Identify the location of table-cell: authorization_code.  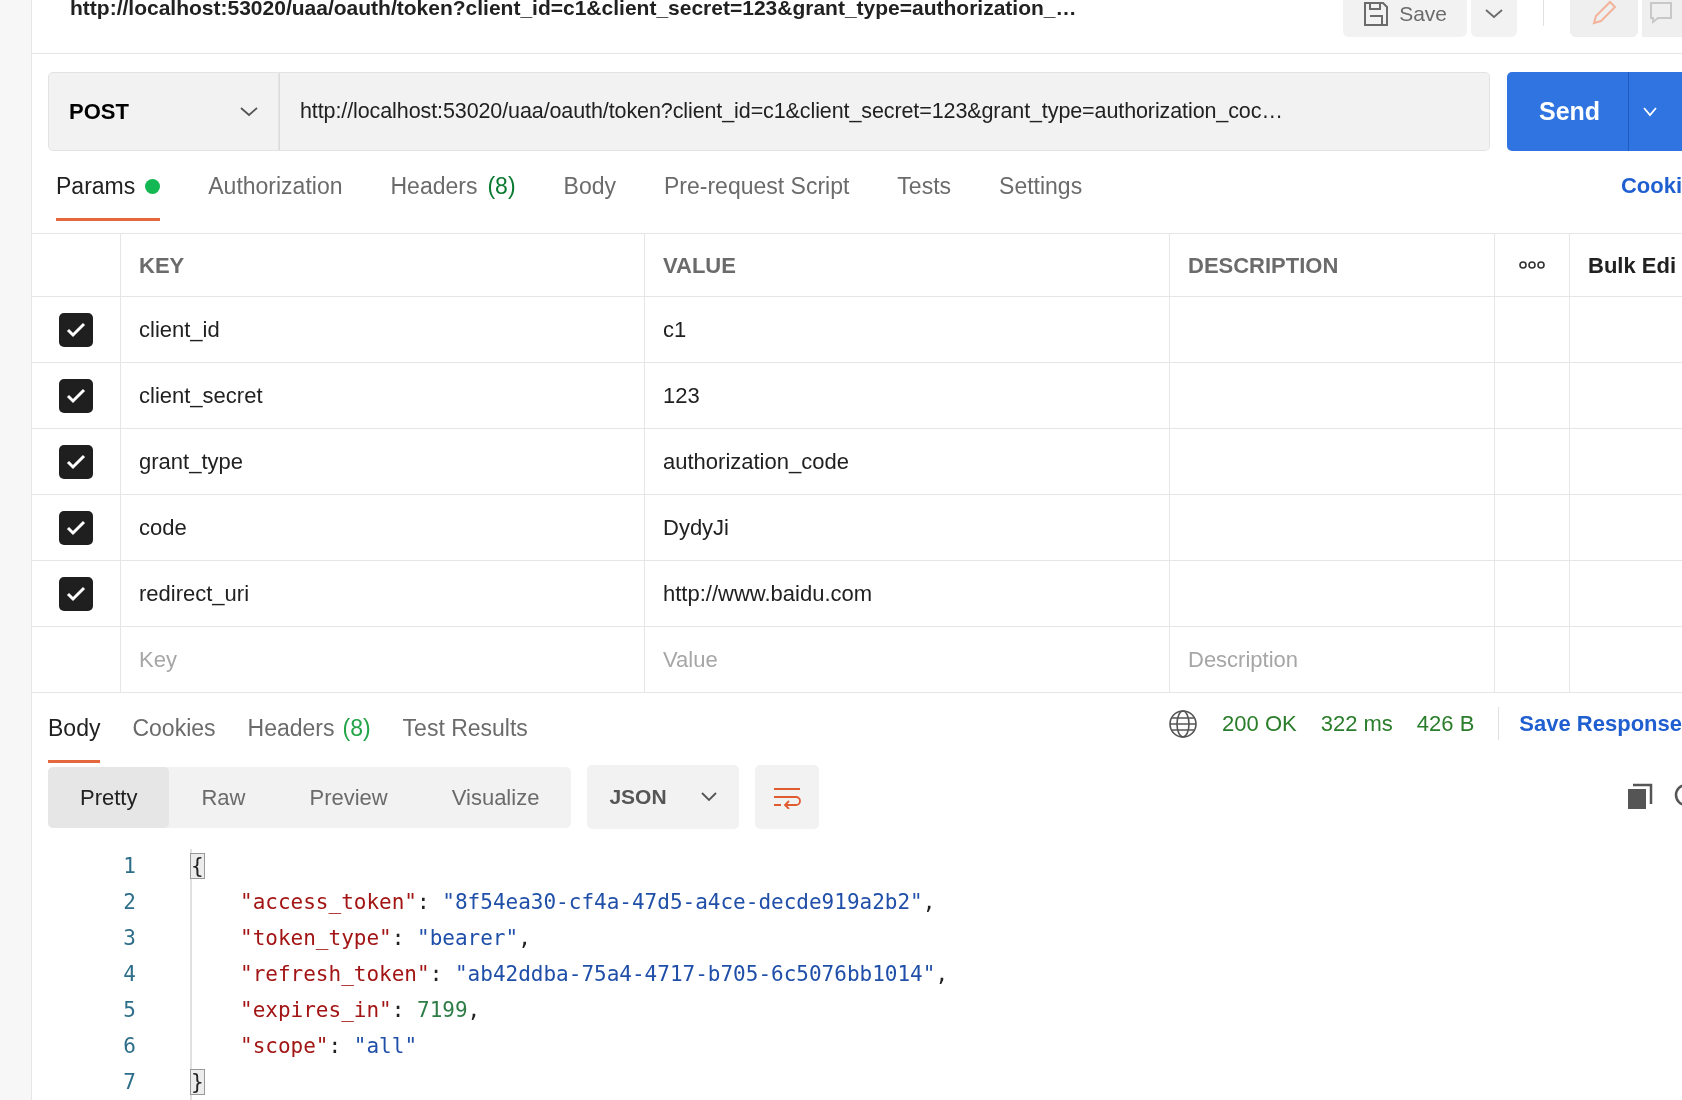
(907, 462).